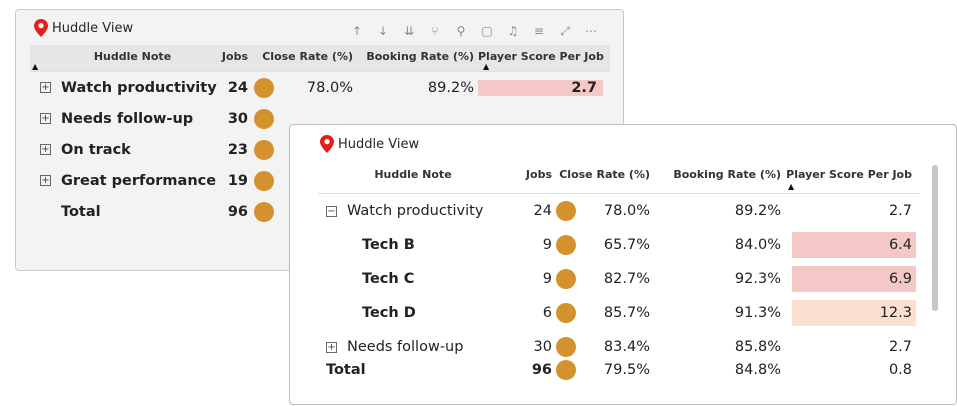  I want to click on table-row: − Watch productivity 24 78.0% 89.2% 2.7, so click(619, 211).